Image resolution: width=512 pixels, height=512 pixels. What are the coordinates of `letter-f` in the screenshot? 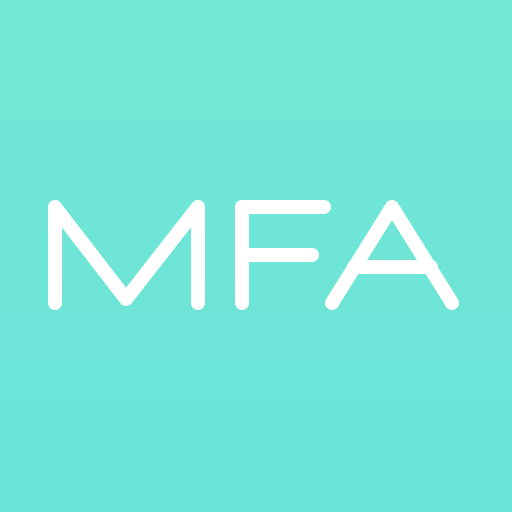 It's located at (283, 255).